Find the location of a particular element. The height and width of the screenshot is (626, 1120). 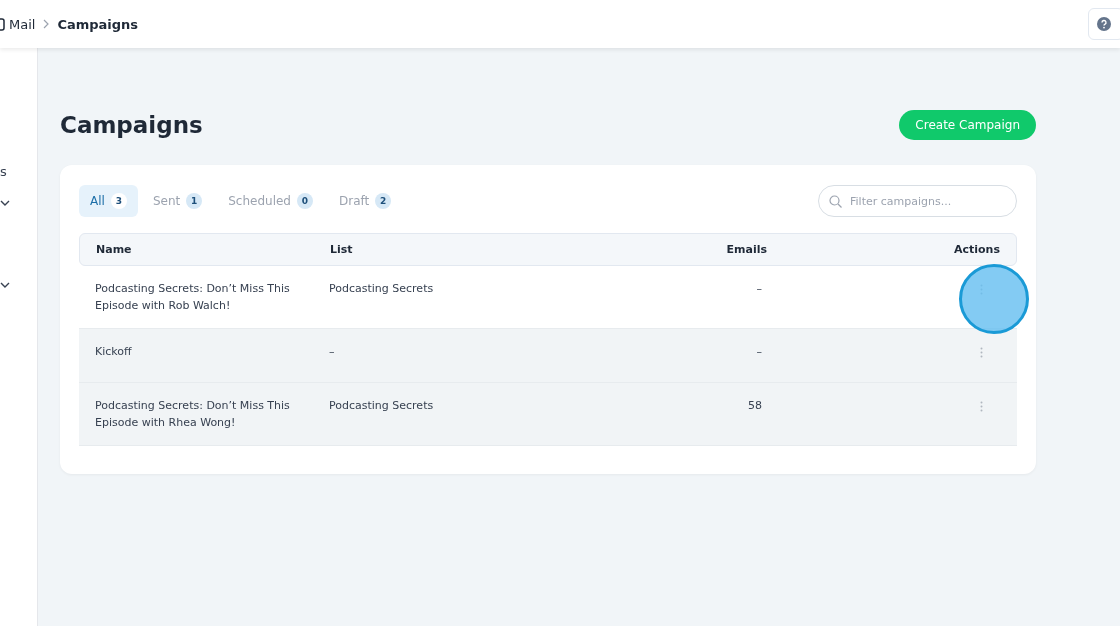

help-button is located at coordinates (1104, 24).